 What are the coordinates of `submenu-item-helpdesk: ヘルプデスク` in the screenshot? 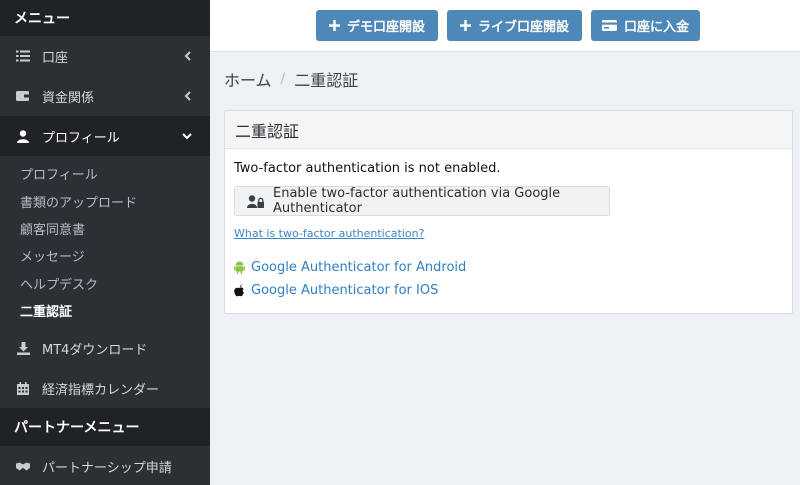 It's located at (105, 283).